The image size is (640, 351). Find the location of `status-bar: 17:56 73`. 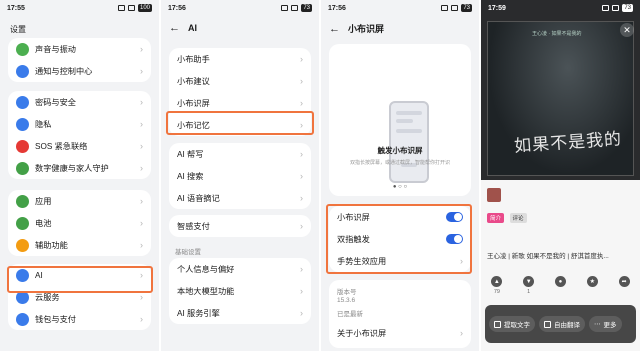

status-bar: 17:56 73 is located at coordinates (400, 8).